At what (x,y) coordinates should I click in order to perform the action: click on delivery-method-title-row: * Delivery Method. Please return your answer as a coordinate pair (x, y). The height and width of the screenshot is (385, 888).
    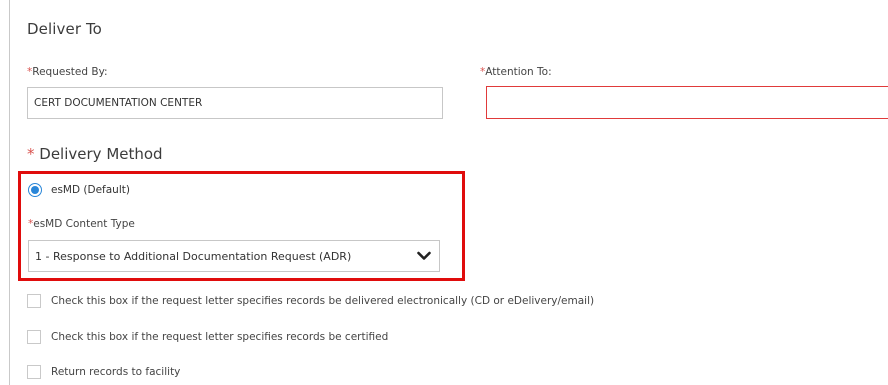
    Looking at the image, I should click on (95, 154).